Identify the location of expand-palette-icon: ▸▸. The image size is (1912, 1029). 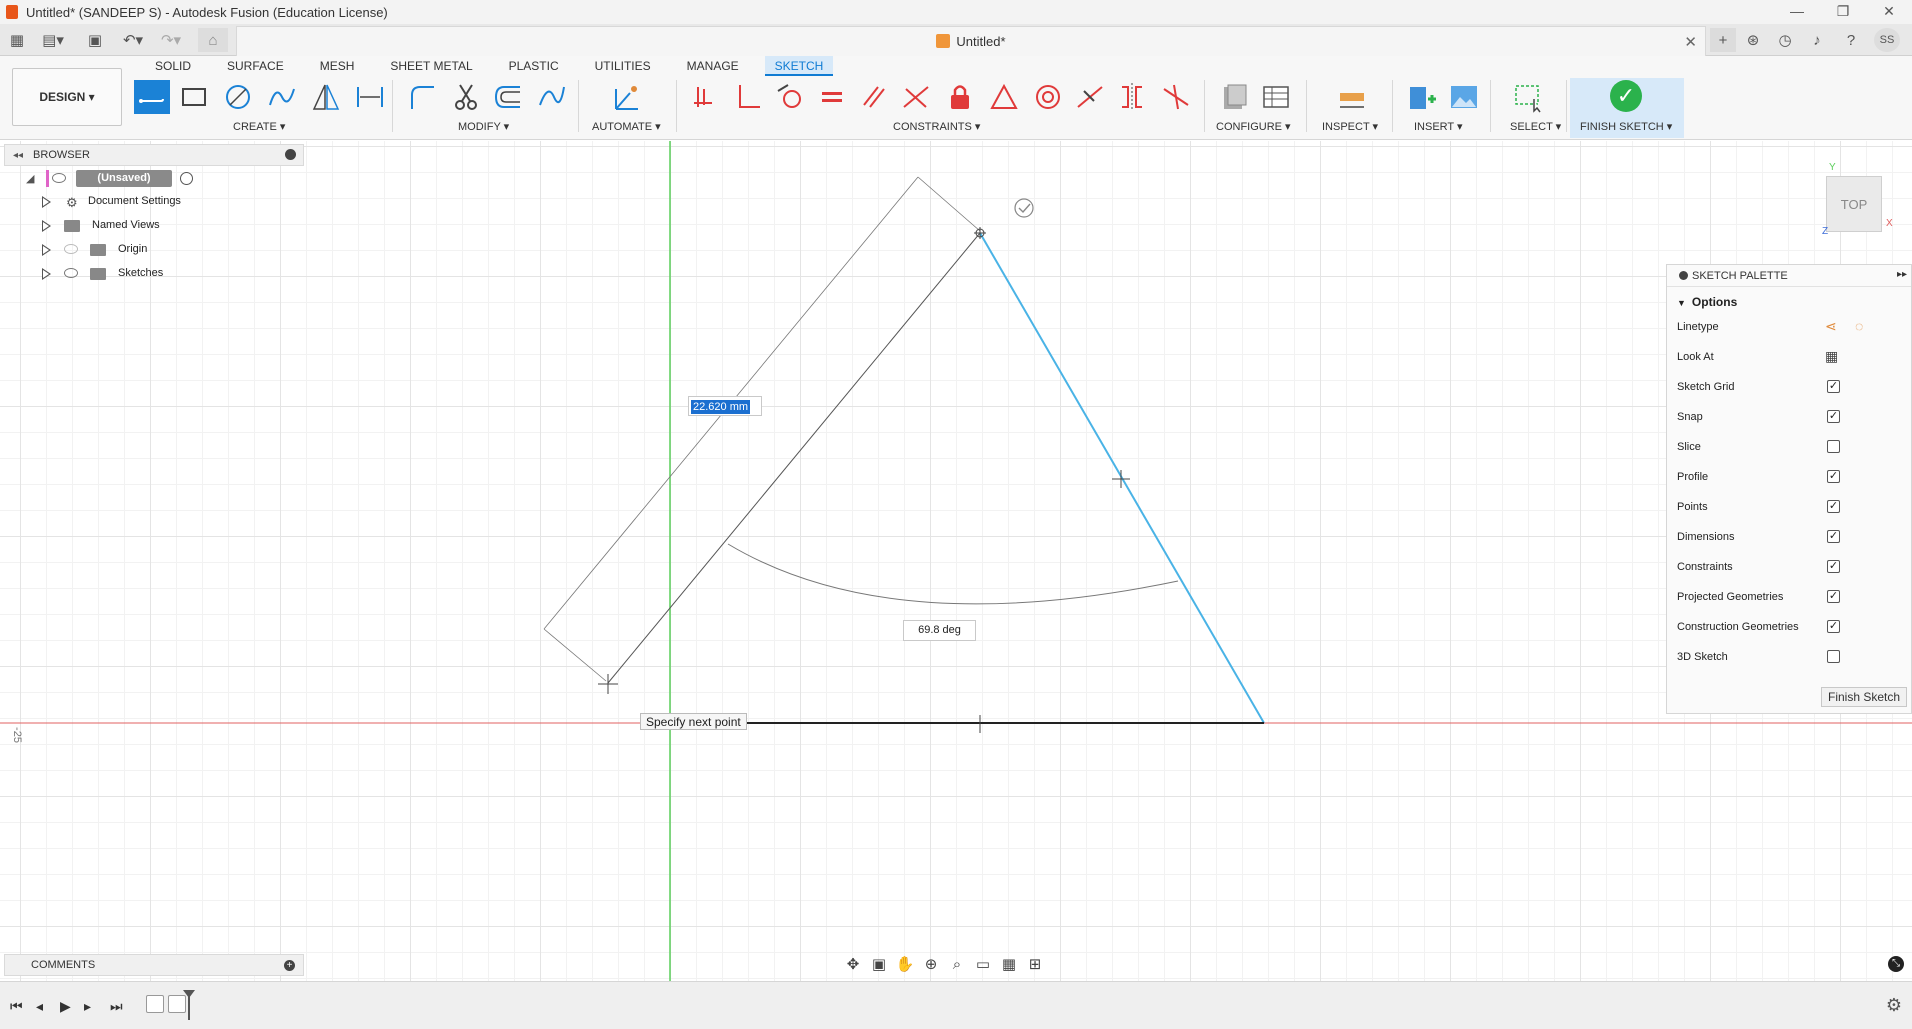
(1902, 274).